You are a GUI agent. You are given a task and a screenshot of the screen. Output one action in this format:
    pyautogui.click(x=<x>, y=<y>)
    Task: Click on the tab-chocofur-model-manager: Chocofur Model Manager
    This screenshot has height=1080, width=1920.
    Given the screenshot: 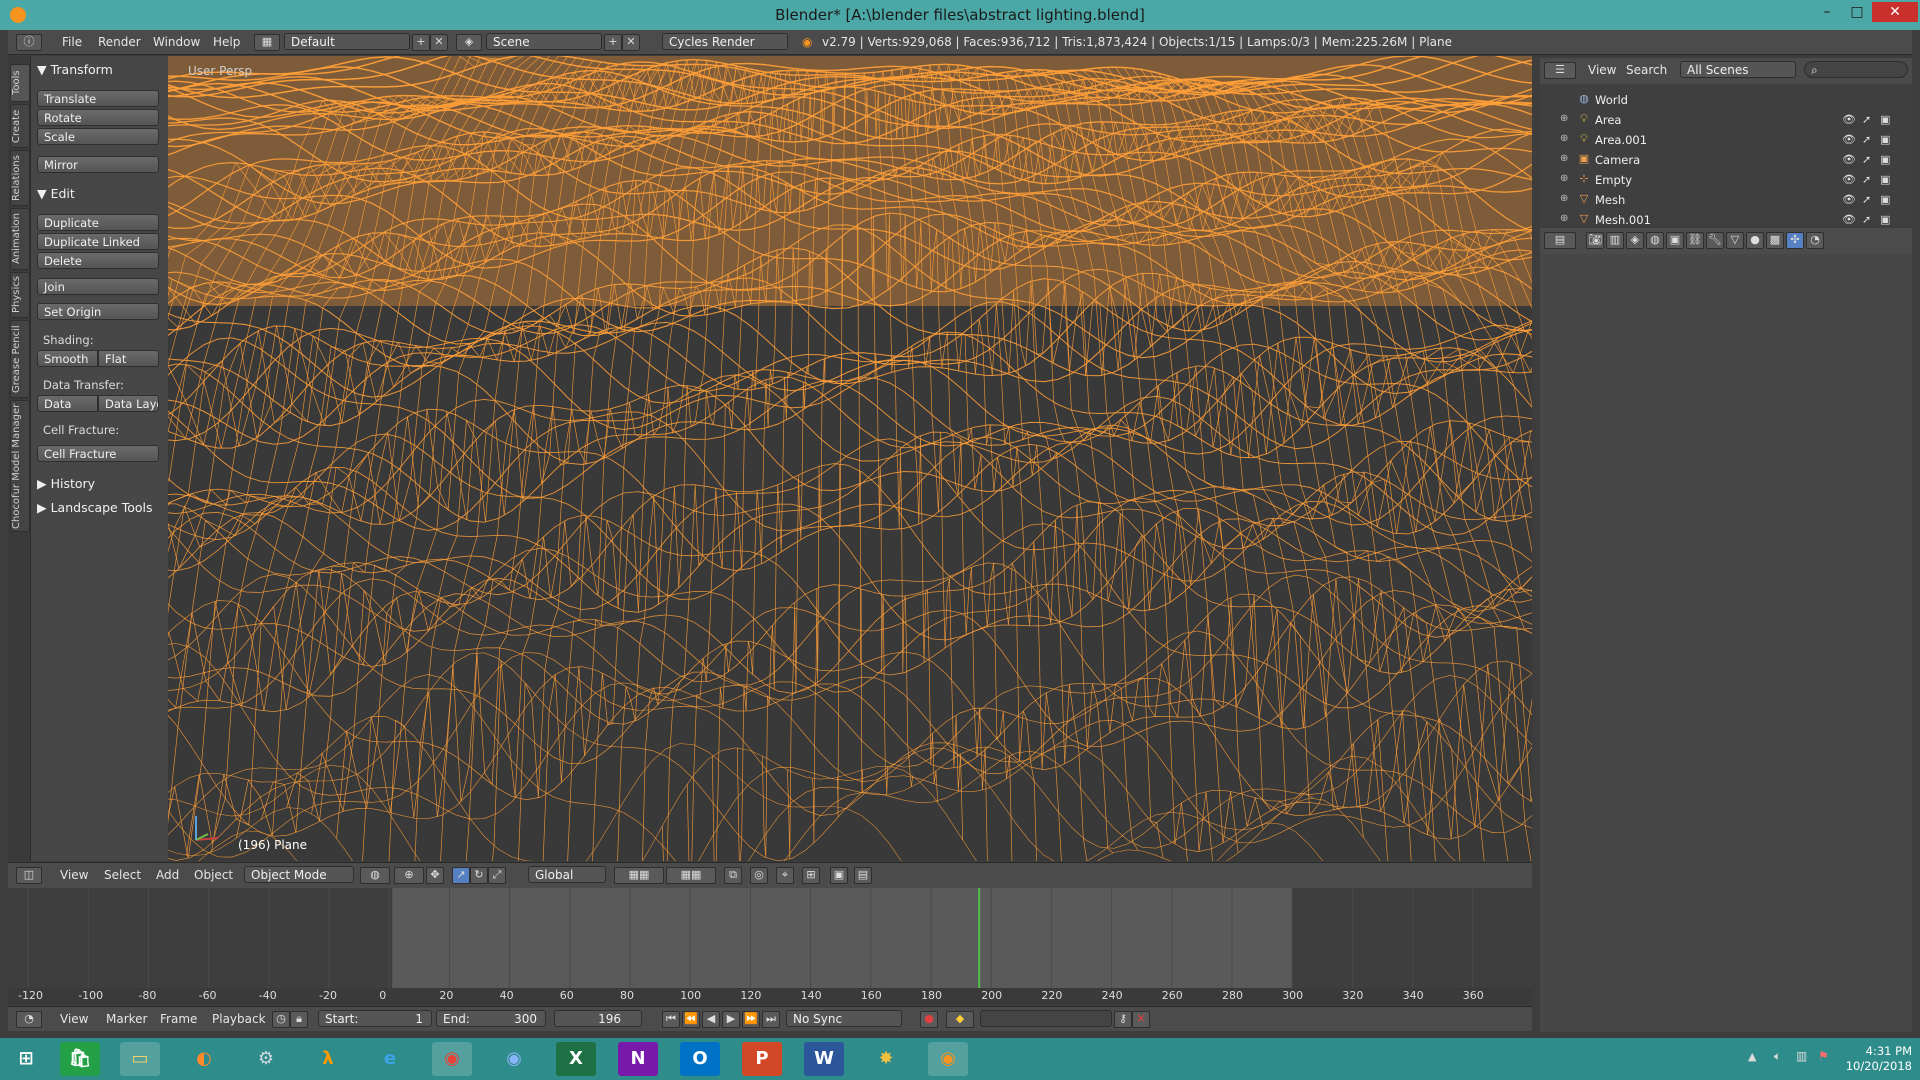 What is the action you would take?
    pyautogui.click(x=20, y=466)
    